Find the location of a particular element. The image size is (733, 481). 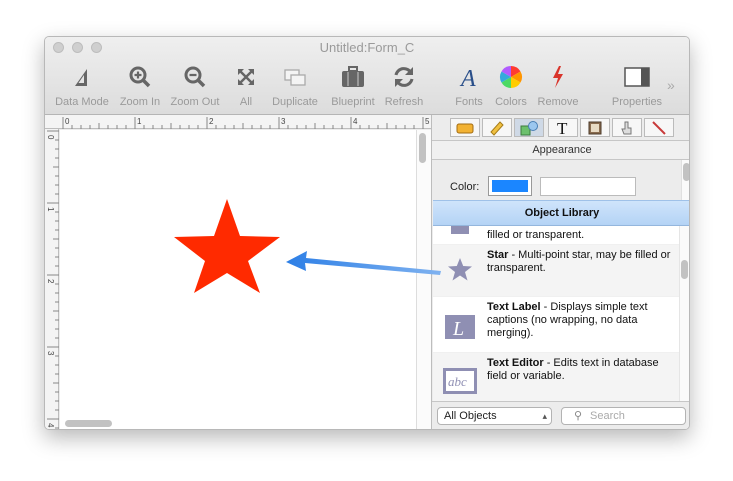

canvas-overlay is located at coordinates (307, 246).